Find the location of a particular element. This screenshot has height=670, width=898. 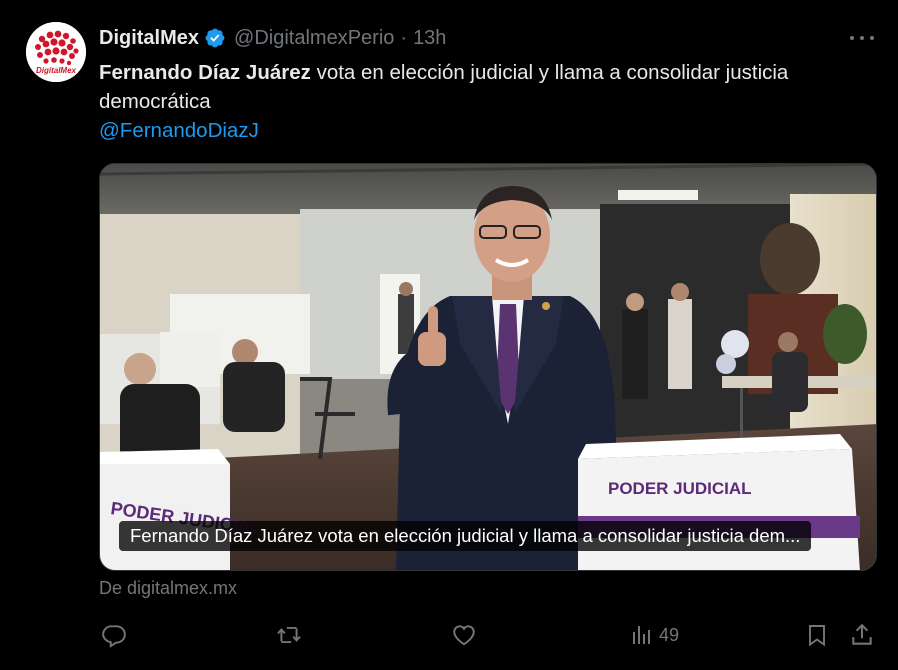

author-handle: @DigitalmexPerio is located at coordinates (314, 38).